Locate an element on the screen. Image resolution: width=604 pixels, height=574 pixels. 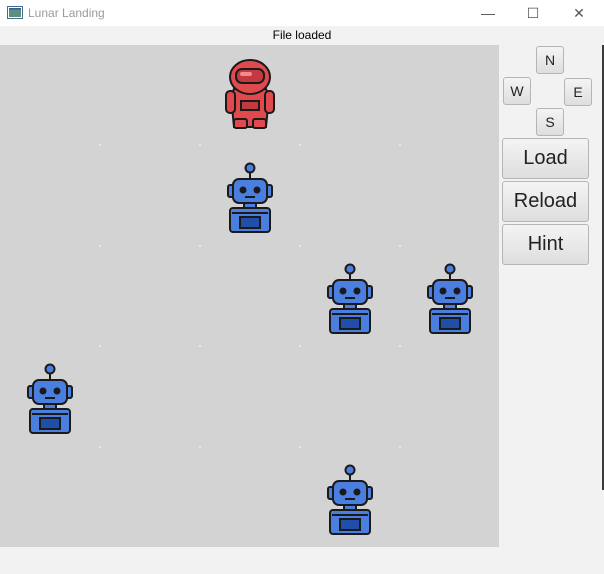
status-label: File loaded is located at coordinates (302, 35).